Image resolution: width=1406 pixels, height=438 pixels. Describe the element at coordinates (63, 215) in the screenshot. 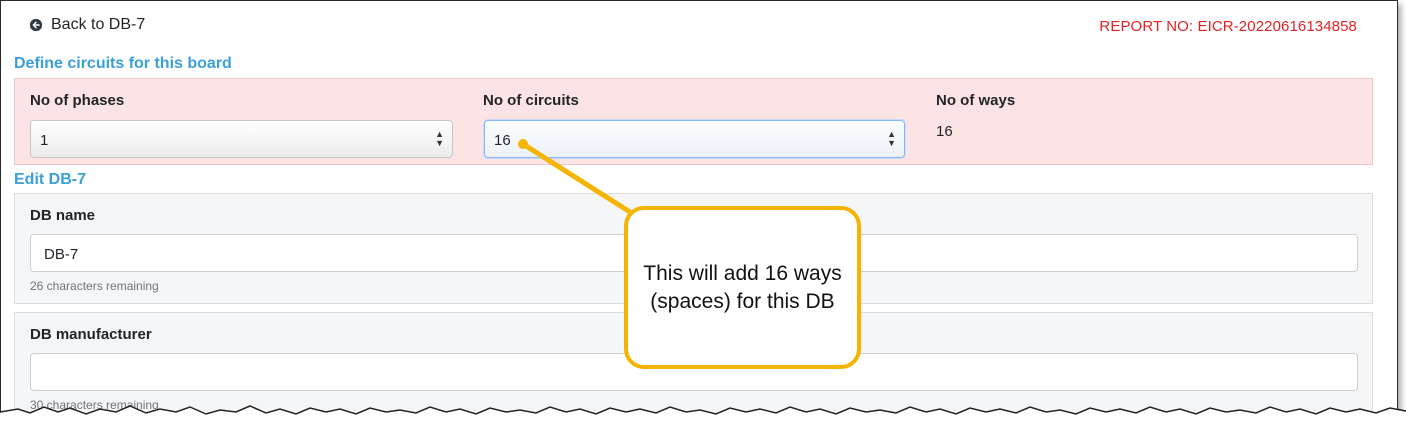

I see `db-name-label: DB name` at that location.